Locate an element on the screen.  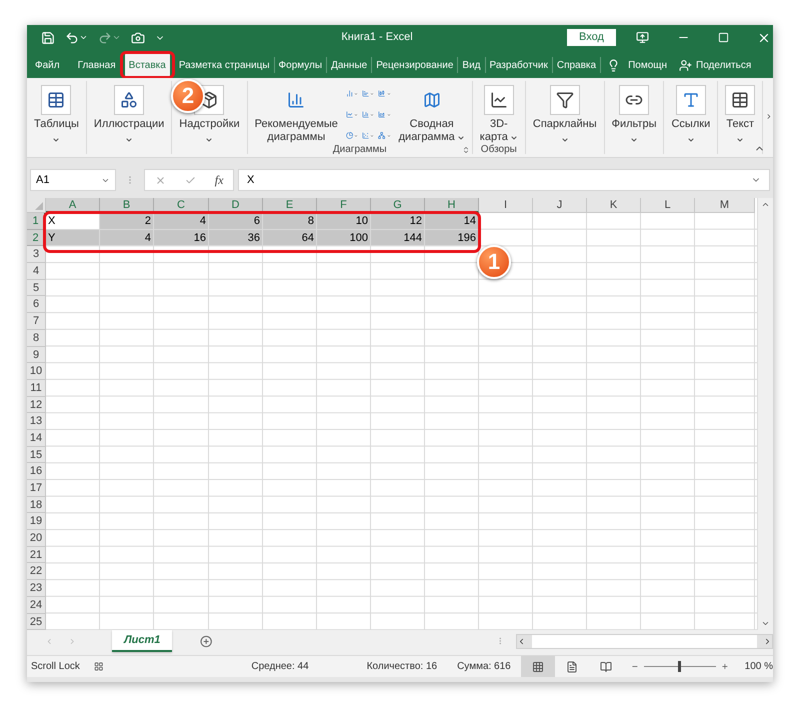
row-header: 20 is located at coordinates (36, 538).